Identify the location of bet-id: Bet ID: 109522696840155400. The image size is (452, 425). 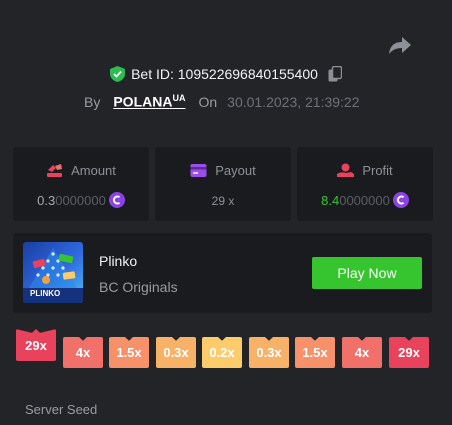
(224, 74).